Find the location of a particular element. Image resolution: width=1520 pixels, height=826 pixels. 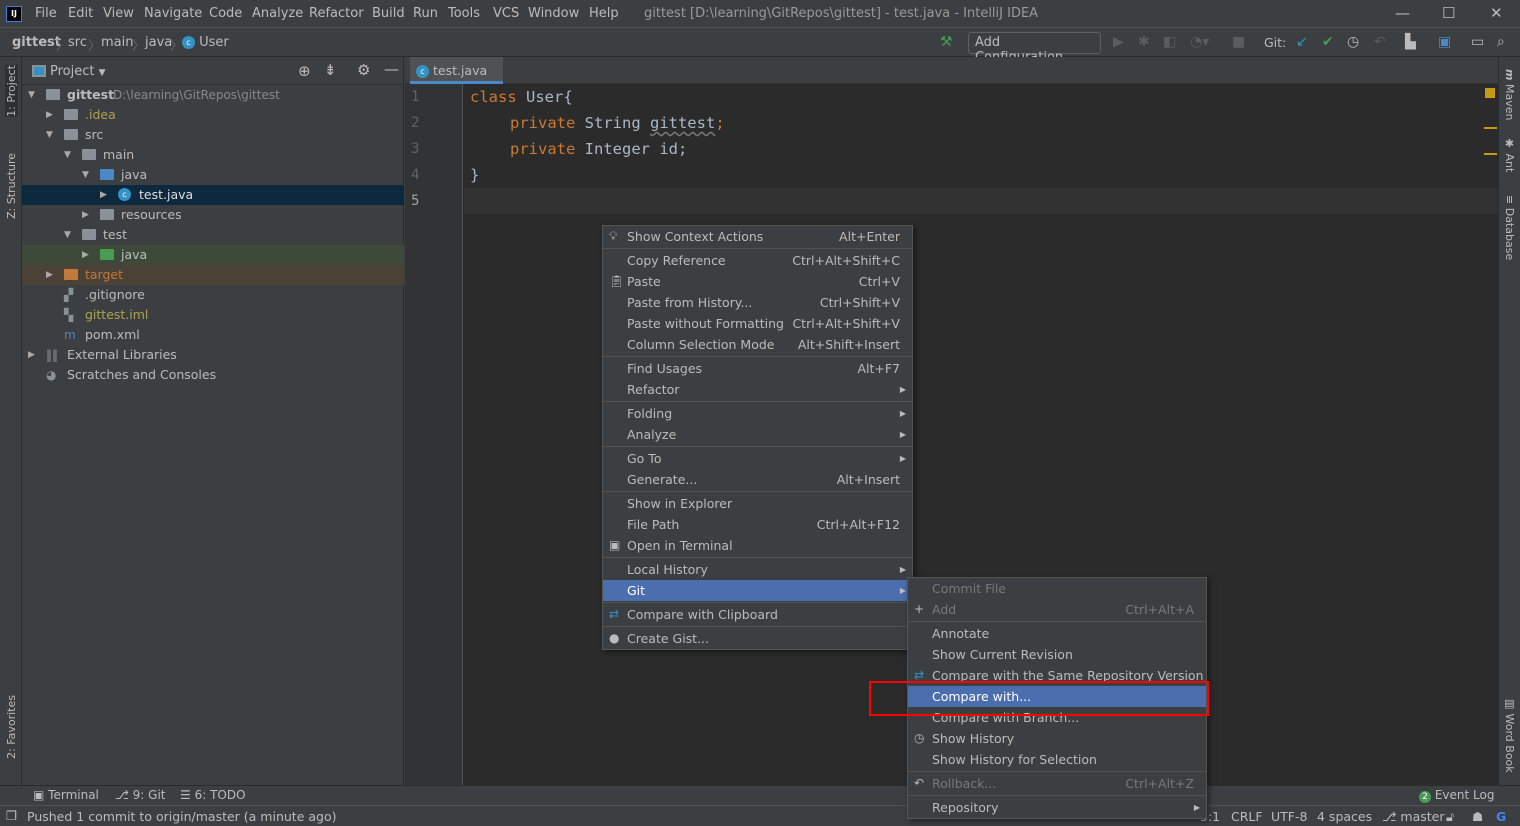

collapse-all-icon: ⇟ is located at coordinates (330, 70).